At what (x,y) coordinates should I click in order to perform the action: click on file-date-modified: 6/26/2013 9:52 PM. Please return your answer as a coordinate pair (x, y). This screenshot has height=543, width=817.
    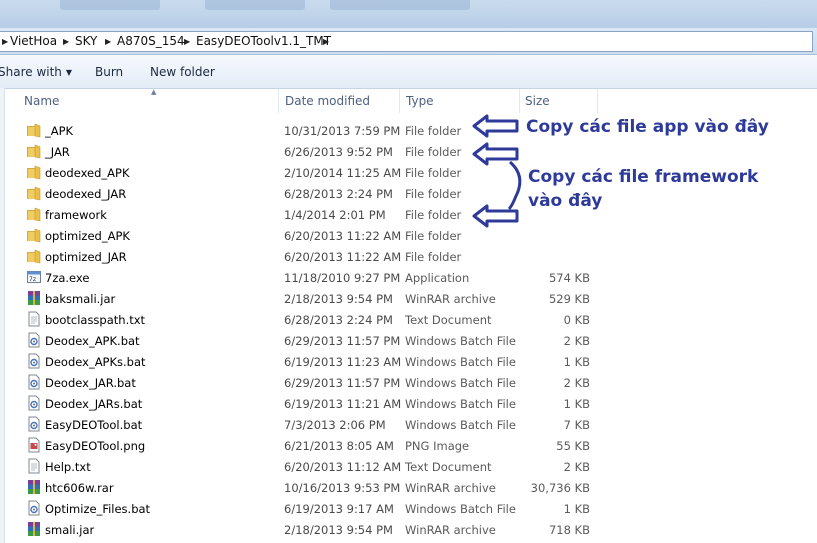
    Looking at the image, I should click on (338, 152).